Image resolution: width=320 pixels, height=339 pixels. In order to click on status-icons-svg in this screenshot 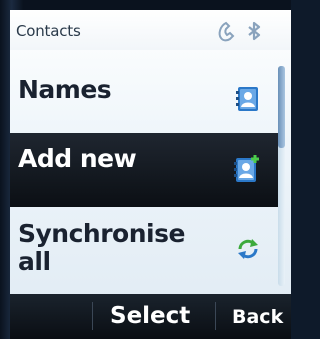, I will do `click(239, 31)`.